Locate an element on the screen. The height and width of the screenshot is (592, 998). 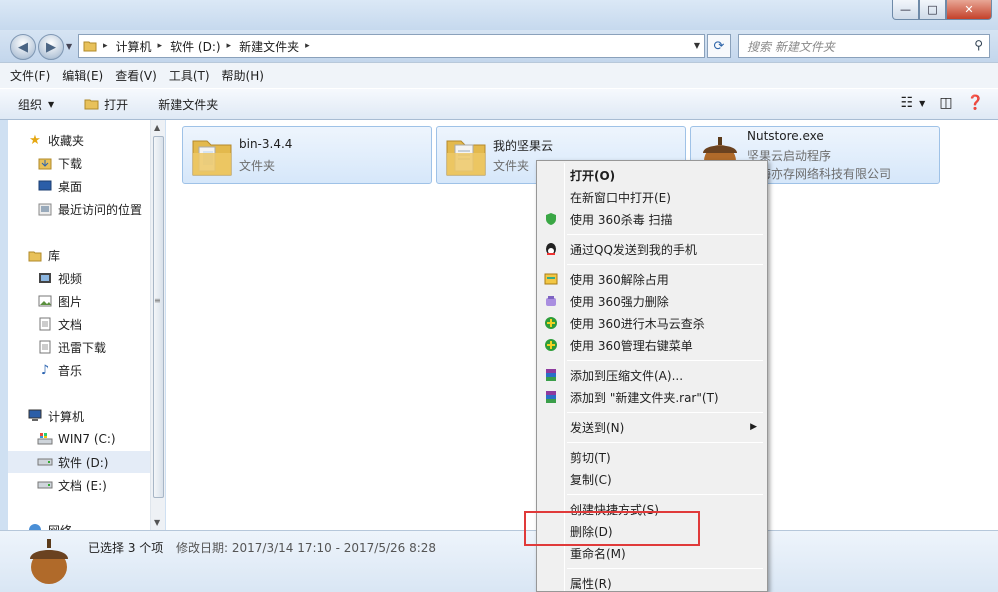
menu-item-360-unlock: 使用 360解除占用 is located at coordinates (652, 279).